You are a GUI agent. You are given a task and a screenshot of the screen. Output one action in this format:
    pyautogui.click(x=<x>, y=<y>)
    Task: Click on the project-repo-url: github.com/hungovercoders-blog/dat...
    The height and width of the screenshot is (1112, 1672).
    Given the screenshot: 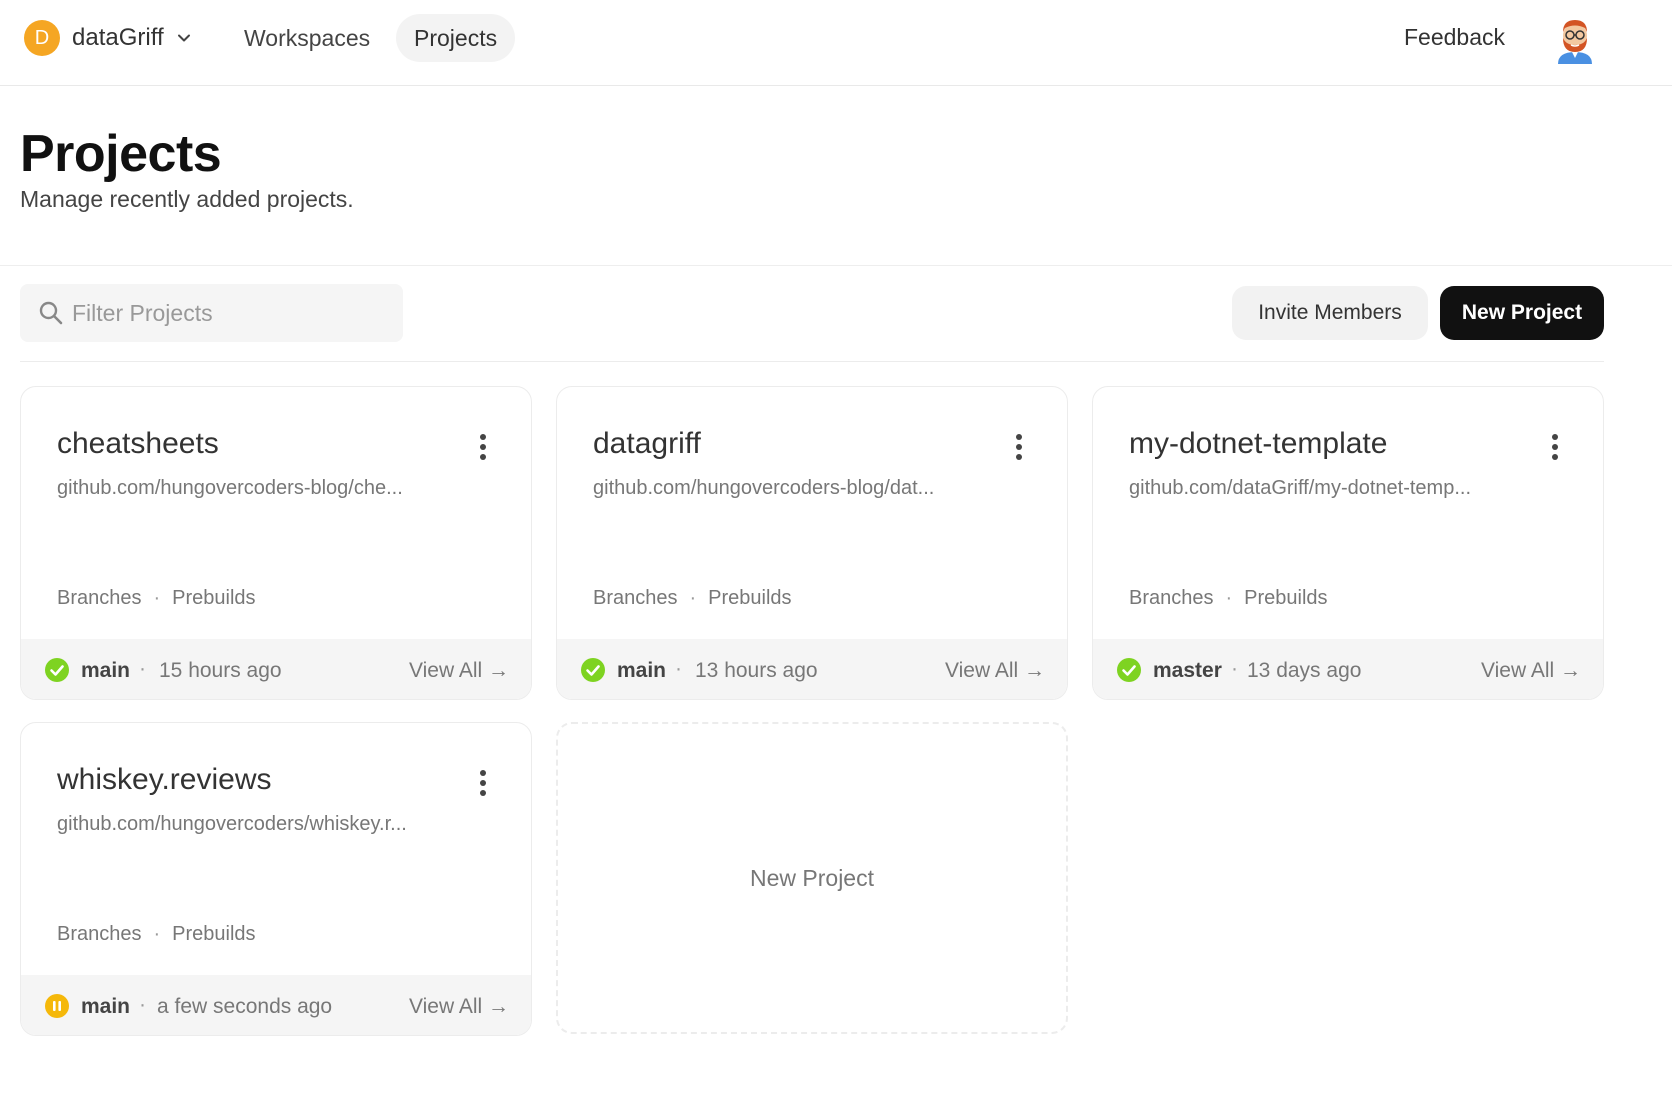 What is the action you would take?
    pyautogui.click(x=764, y=488)
    